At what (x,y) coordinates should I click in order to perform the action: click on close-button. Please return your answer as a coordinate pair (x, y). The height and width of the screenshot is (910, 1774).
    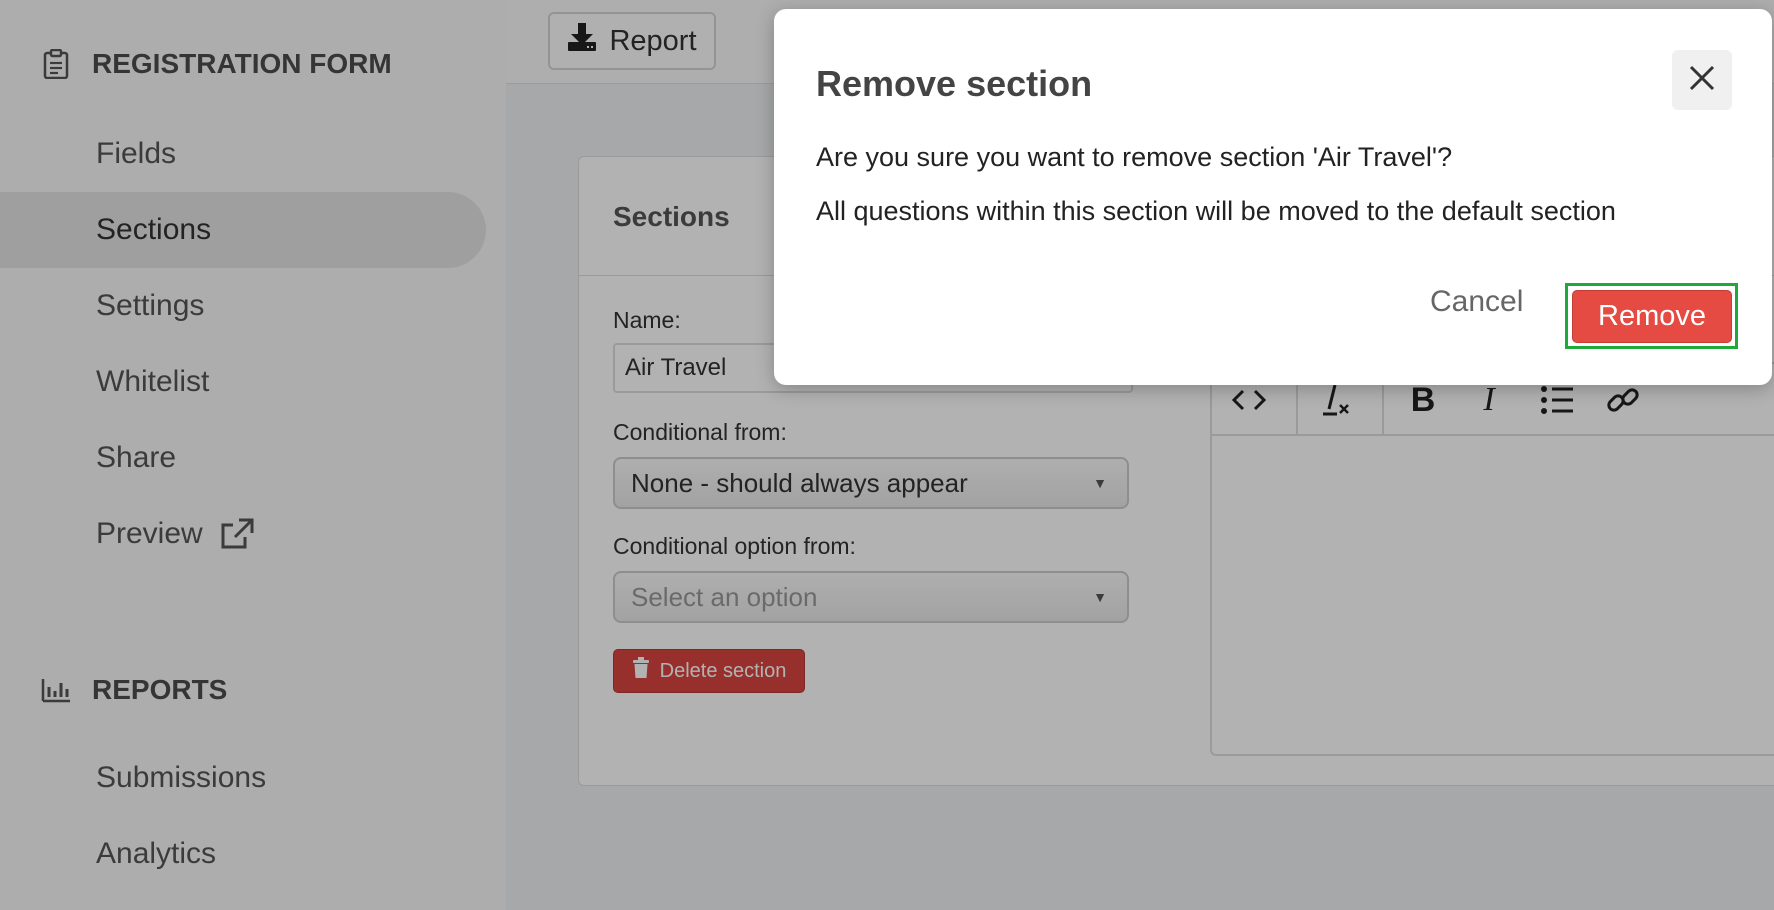
    Looking at the image, I should click on (1702, 80).